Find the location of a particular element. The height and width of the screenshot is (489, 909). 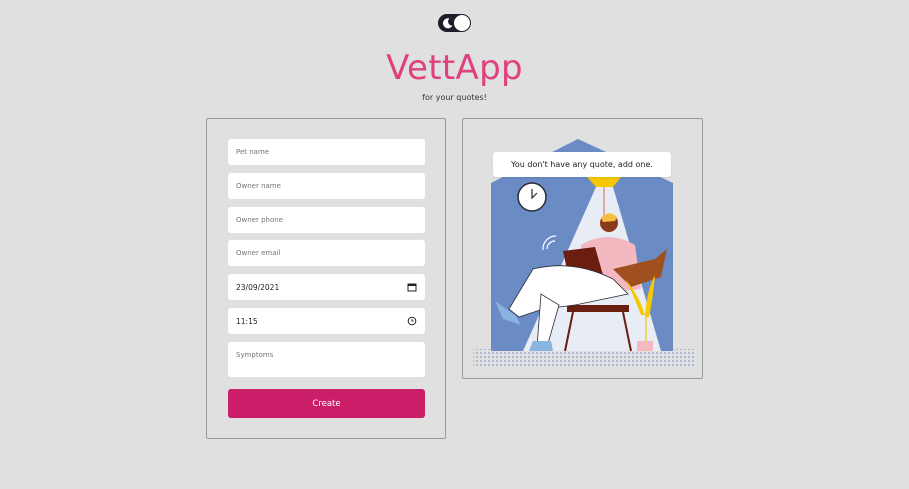

clock-icon is located at coordinates (412, 321).